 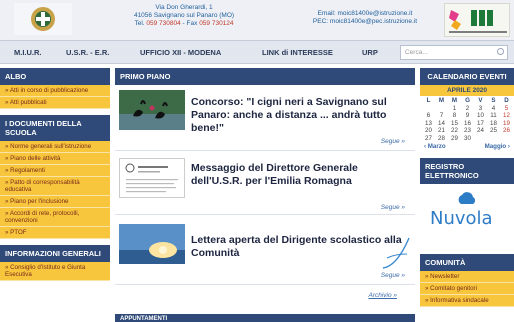 I want to click on calendar-day: 9, so click(x=467, y=116).